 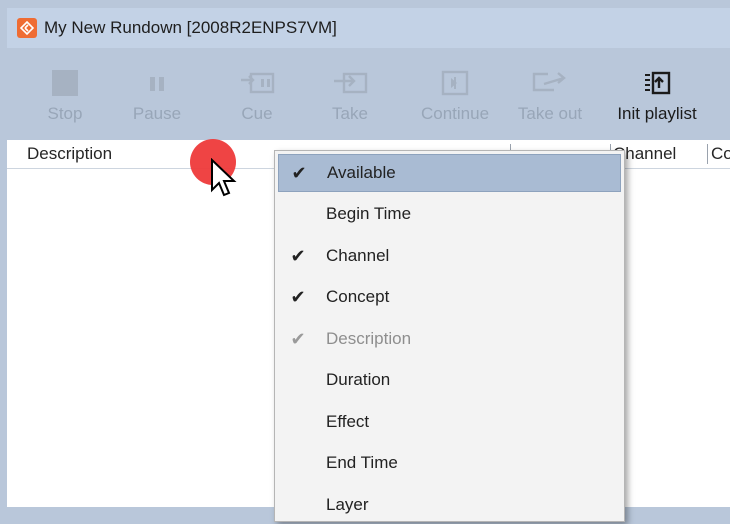 I want to click on menu-item-label: Begin Time, so click(x=369, y=213).